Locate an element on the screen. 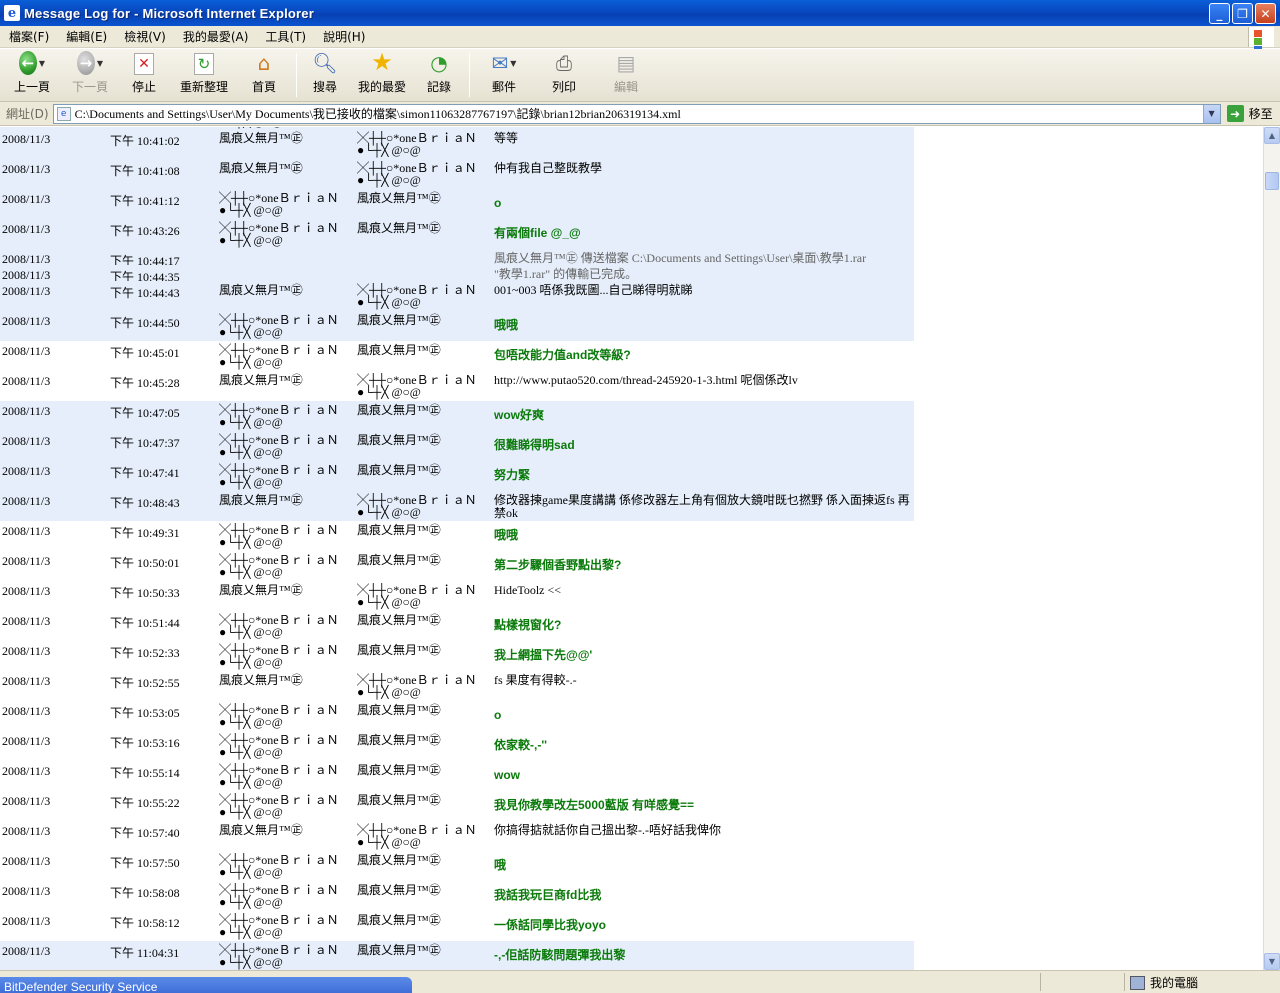 This screenshot has height=993, width=1280. menu-tools: 工具(T) is located at coordinates (285, 36).